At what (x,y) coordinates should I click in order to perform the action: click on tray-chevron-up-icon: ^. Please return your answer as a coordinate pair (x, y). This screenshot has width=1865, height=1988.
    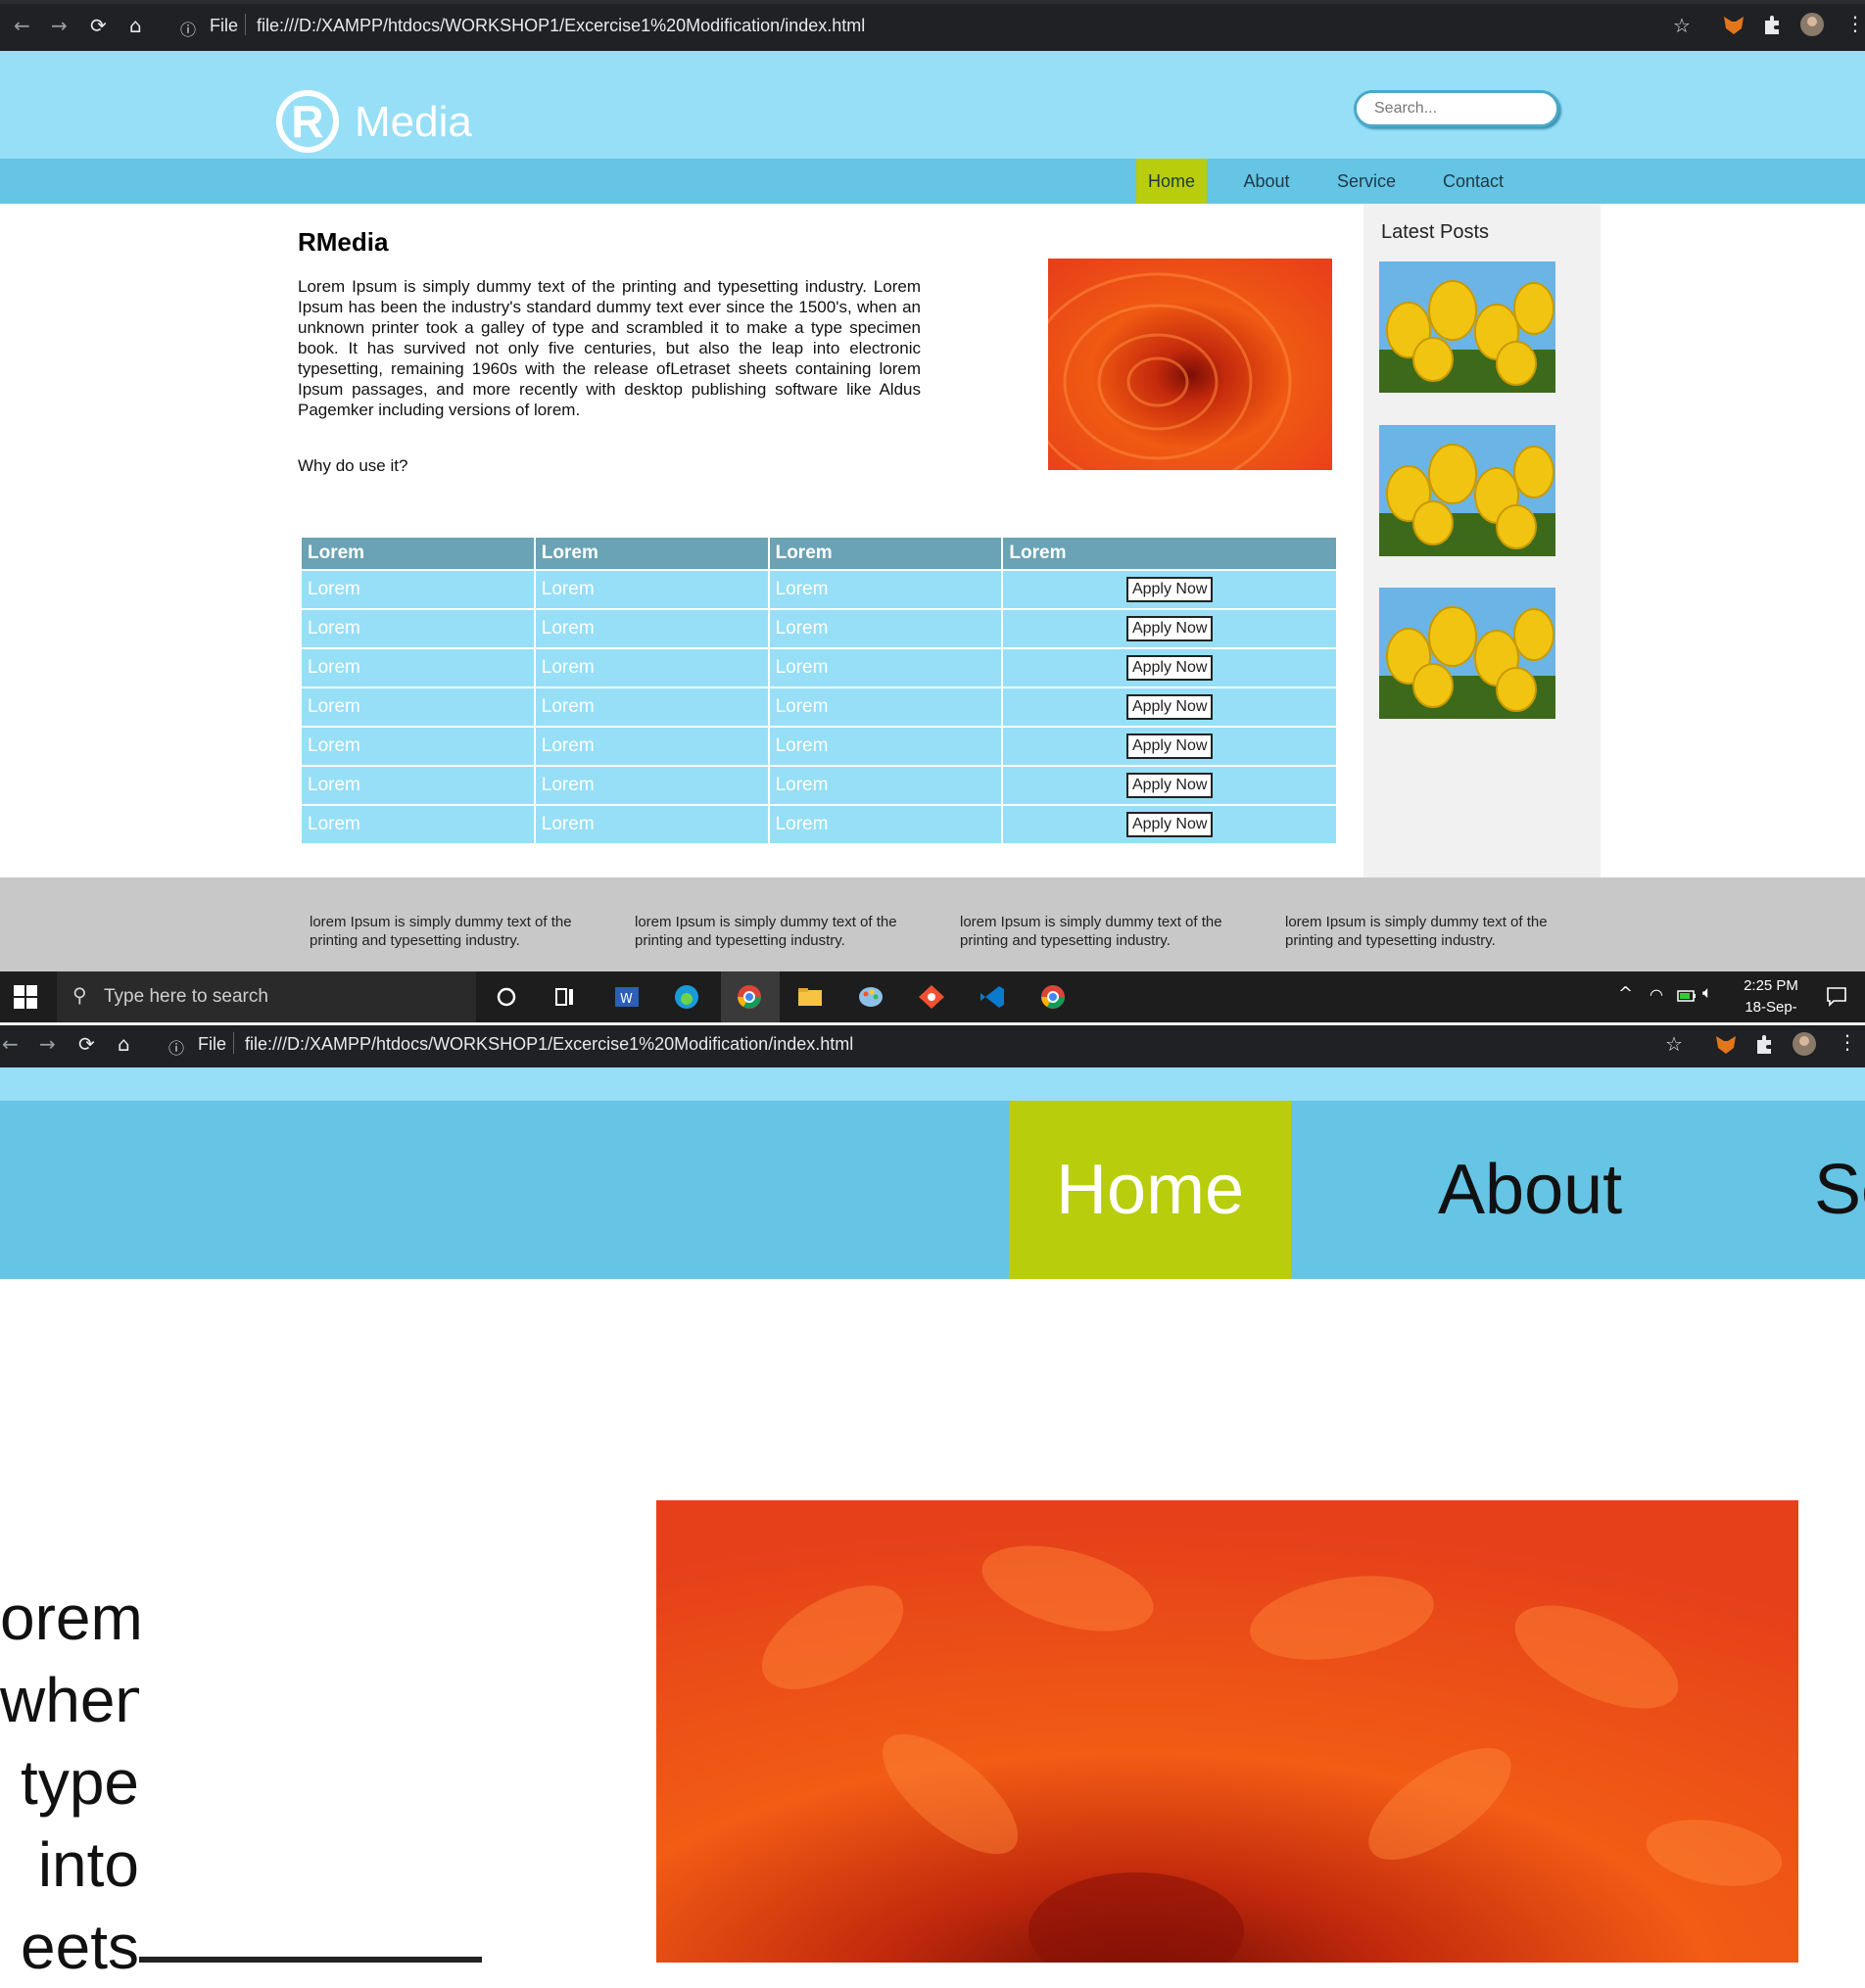
    Looking at the image, I should click on (1625, 993).